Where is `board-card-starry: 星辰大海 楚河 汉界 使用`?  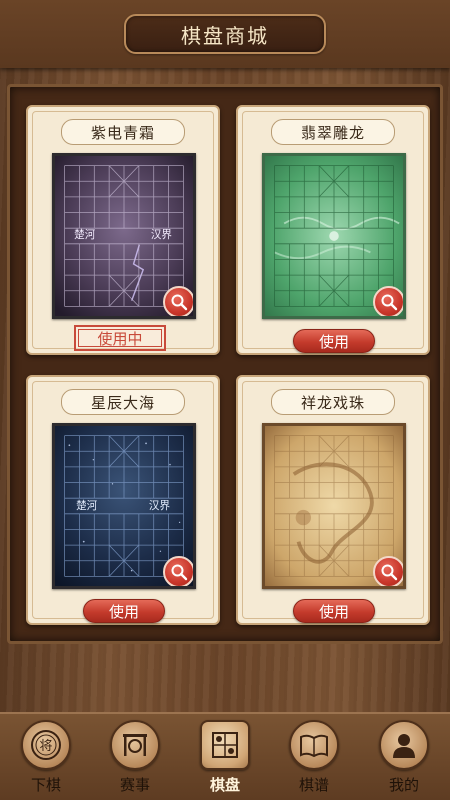 board-card-starry: 星辰大海 楚河 汉界 使用 is located at coordinates (123, 500).